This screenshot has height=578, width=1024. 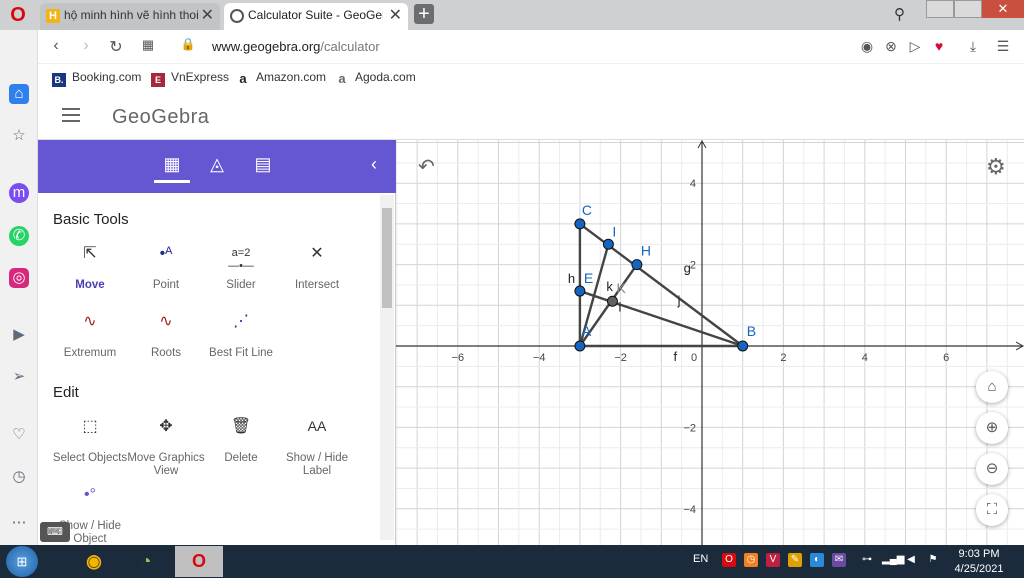 I want to click on flow-icon: ➢, so click(x=19, y=377).